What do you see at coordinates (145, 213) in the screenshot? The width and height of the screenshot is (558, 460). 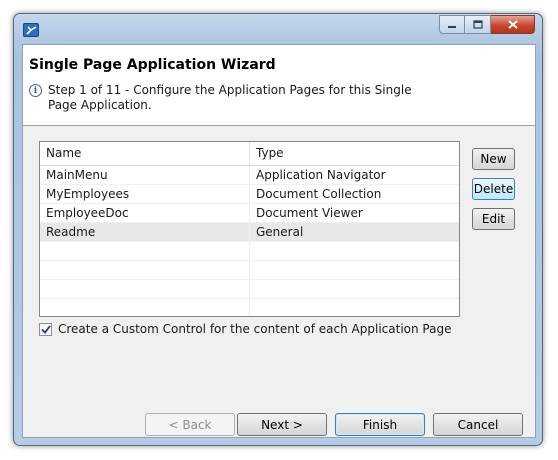 I see `row-name-cell: EmployeeDoc` at bounding box center [145, 213].